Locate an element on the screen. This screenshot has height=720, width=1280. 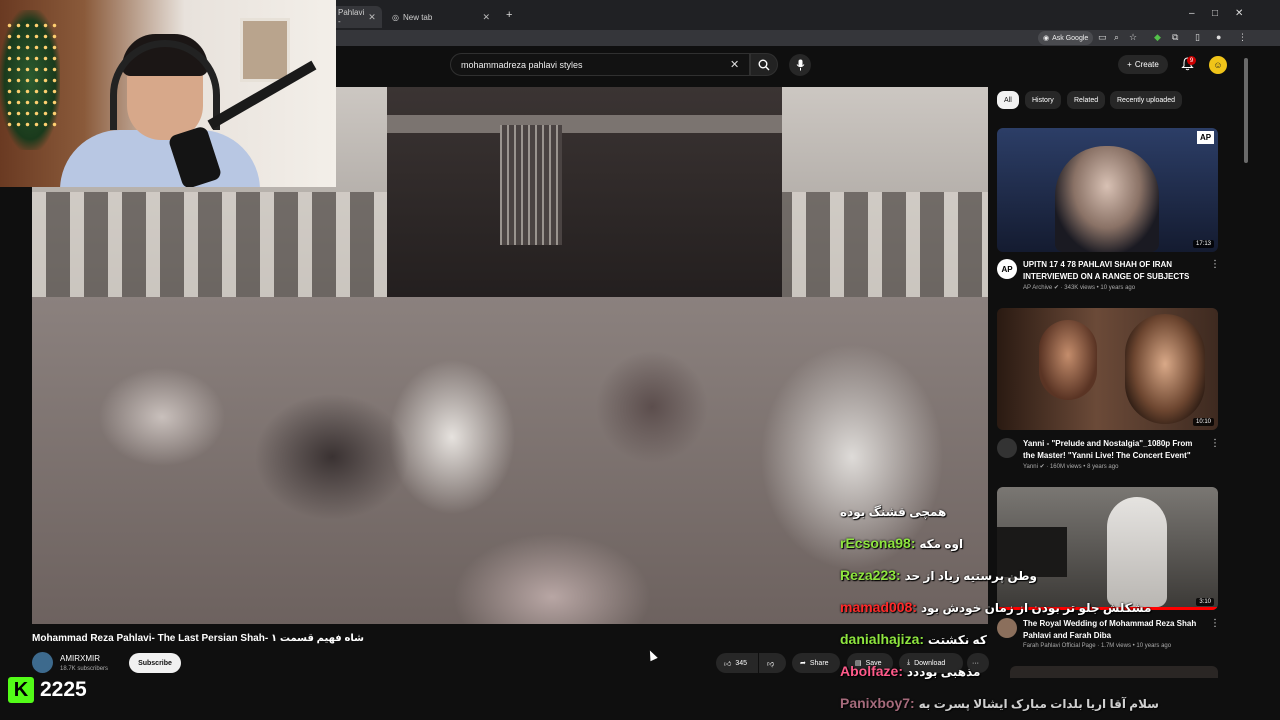
chat-username: rEcsona98: is located at coordinates (878, 543).